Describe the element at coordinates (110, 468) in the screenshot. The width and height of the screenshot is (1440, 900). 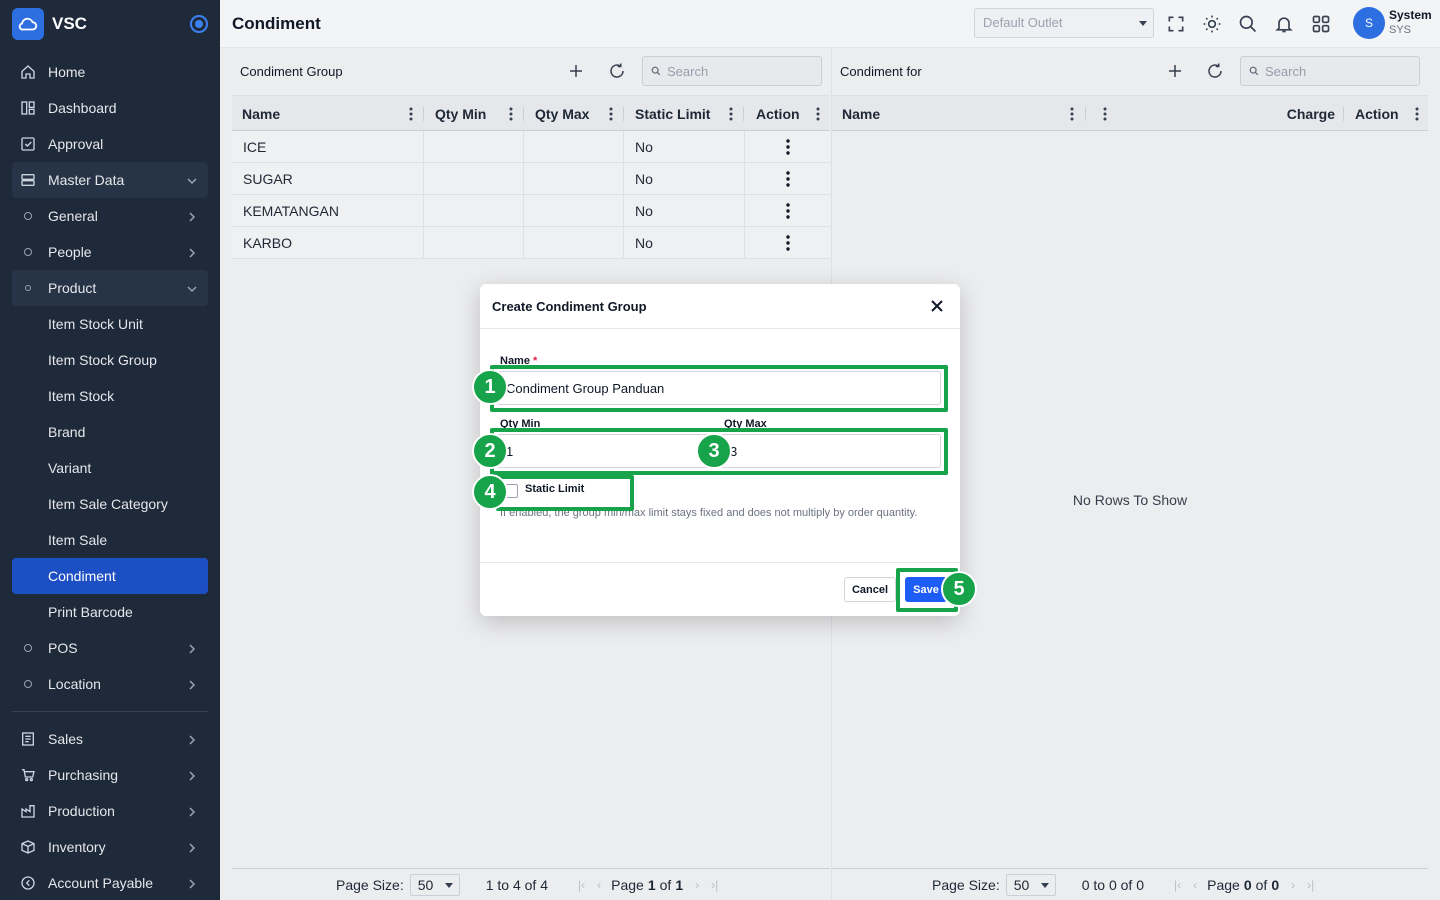
I see `sidebar-item-variant: Variant` at that location.